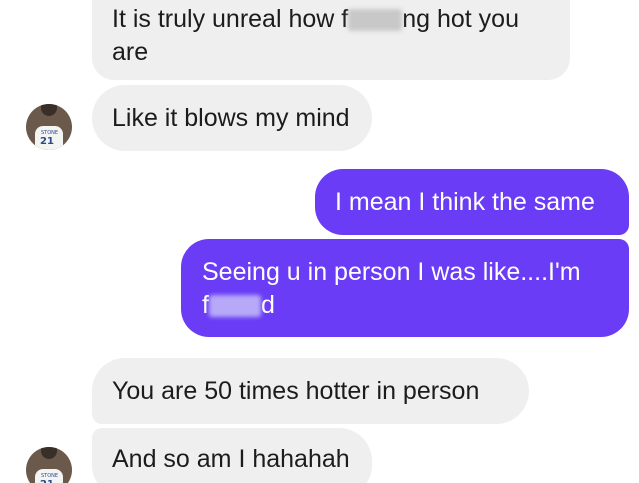 This screenshot has width=639, height=483. What do you see at coordinates (231, 459) in the screenshot?
I see `message-text: And so am I hahahah` at bounding box center [231, 459].